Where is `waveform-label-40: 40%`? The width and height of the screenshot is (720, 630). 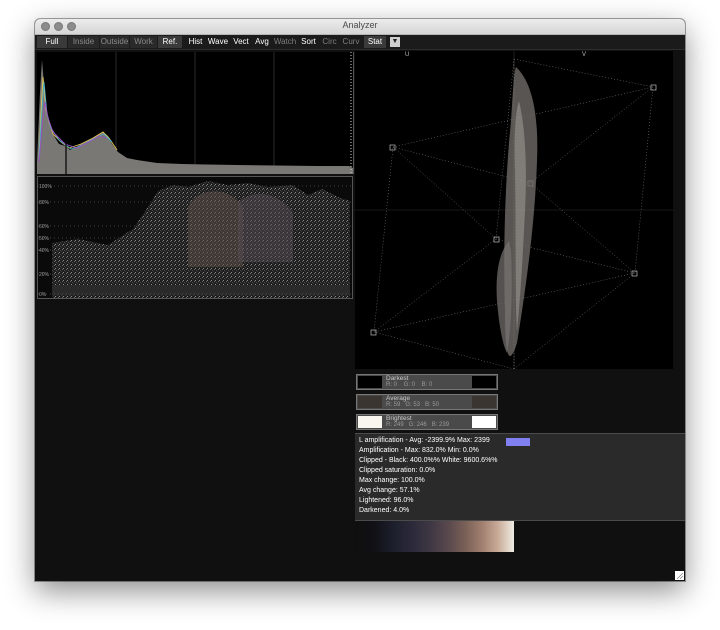 waveform-label-40: 40% is located at coordinates (44, 251).